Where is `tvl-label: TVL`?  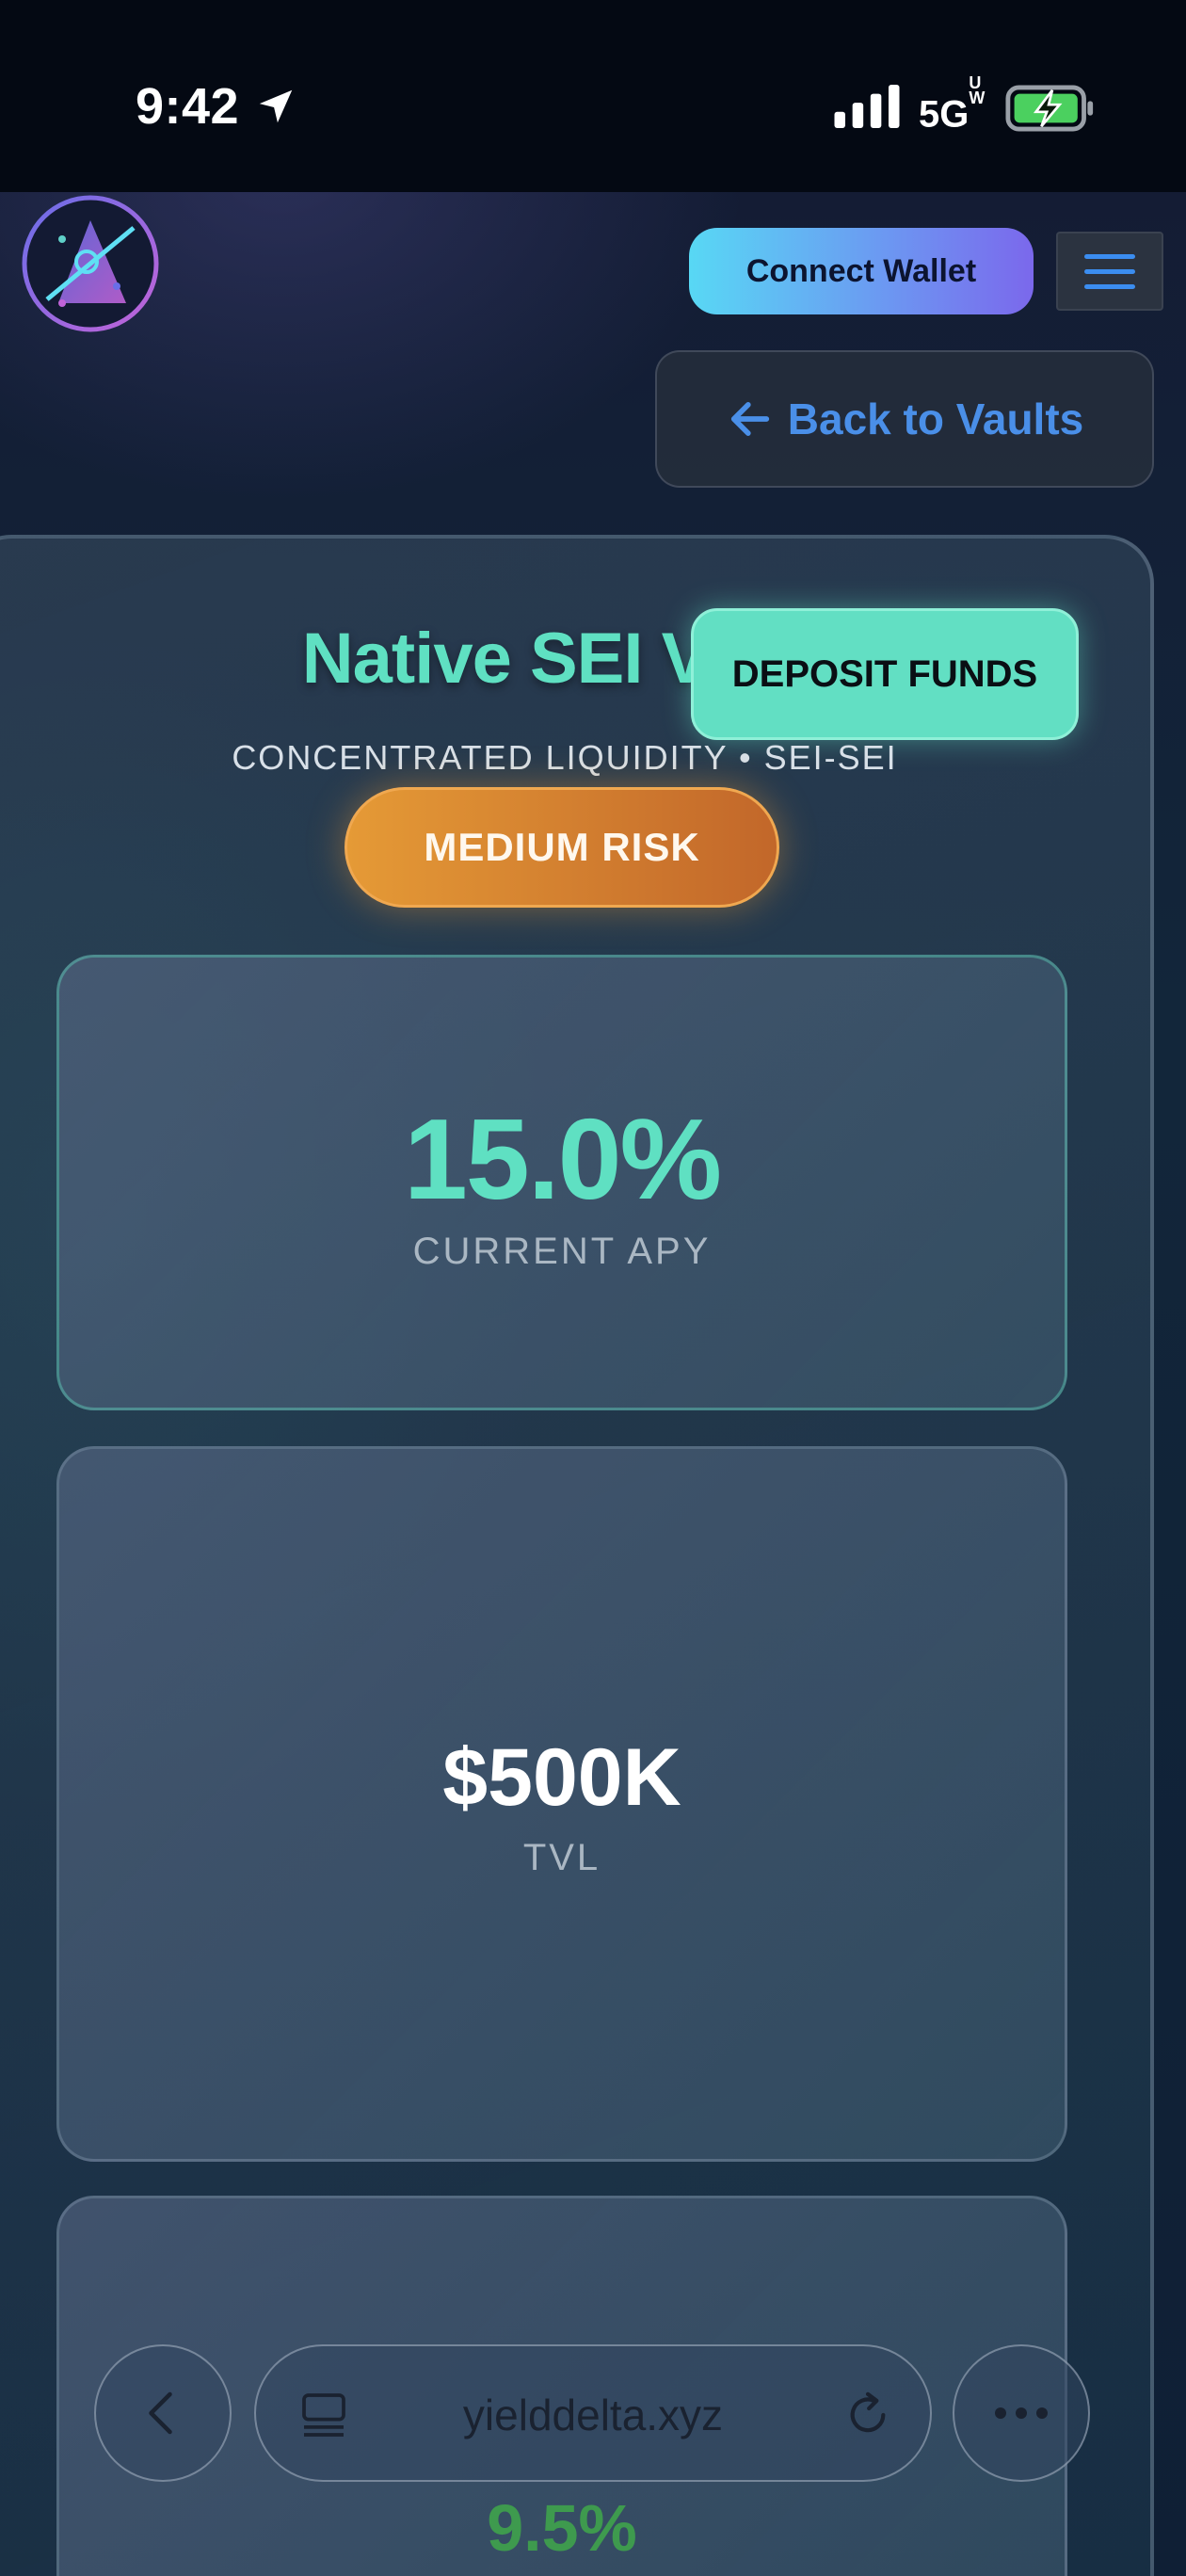
tvl-label: TVL is located at coordinates (561, 1857).